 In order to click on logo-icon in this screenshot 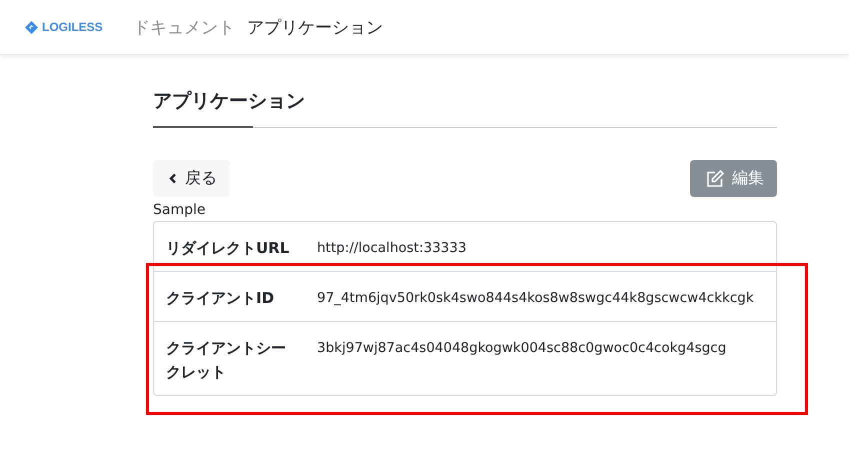, I will do `click(31, 27)`.